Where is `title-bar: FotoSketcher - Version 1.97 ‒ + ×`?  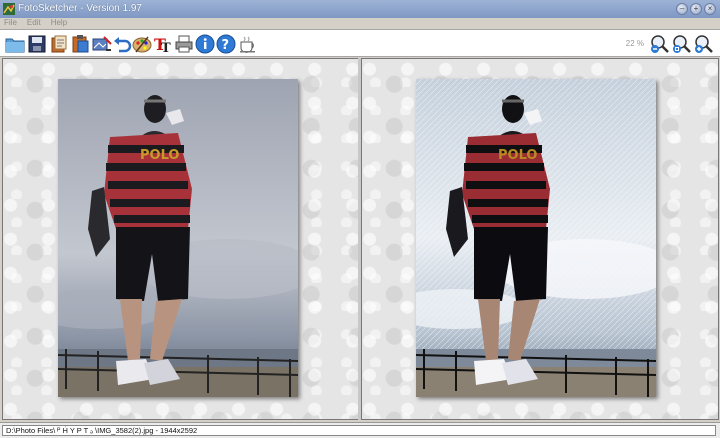 title-bar: FotoSketcher - Version 1.97 ‒ + × is located at coordinates (360, 9).